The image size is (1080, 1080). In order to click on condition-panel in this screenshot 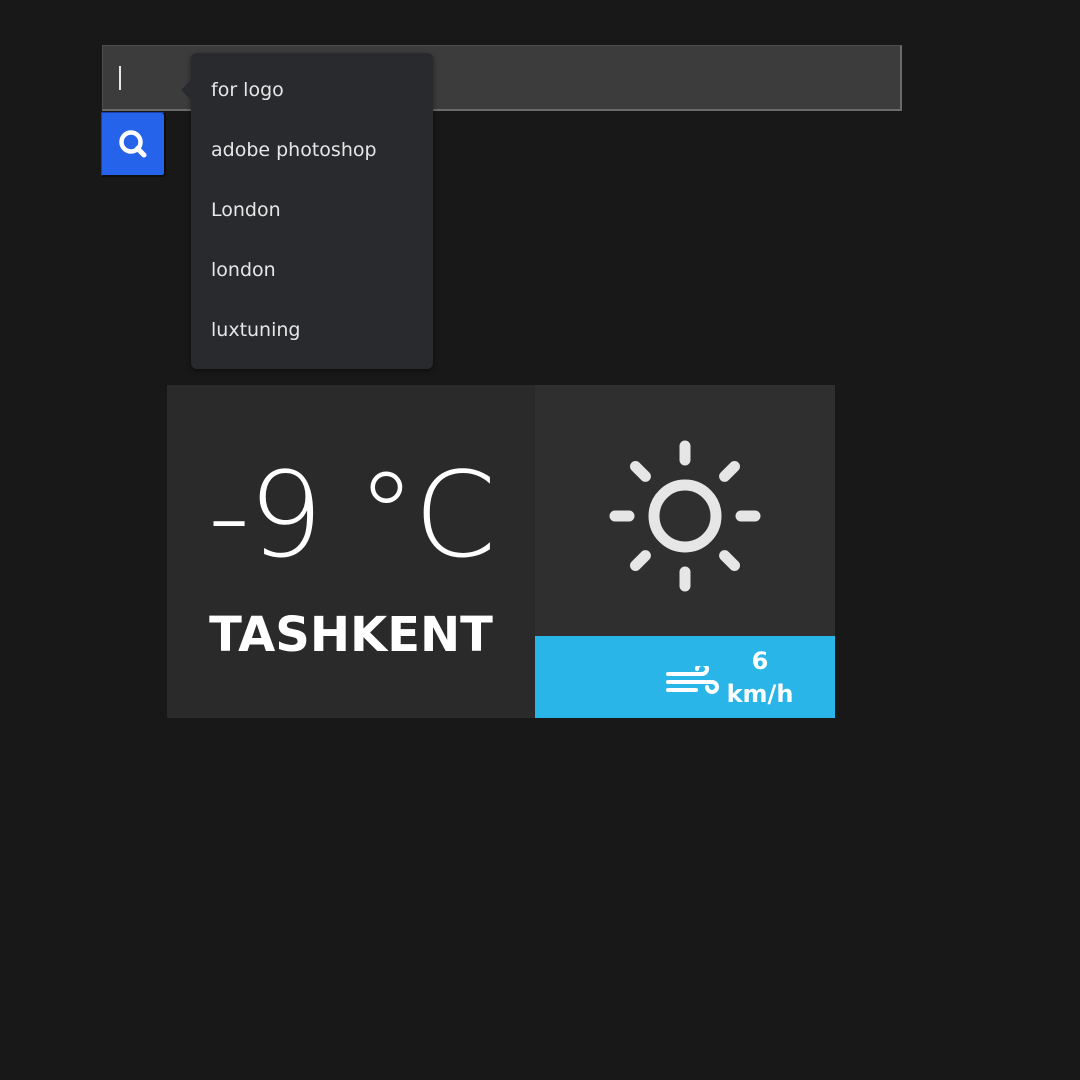, I will do `click(685, 510)`.